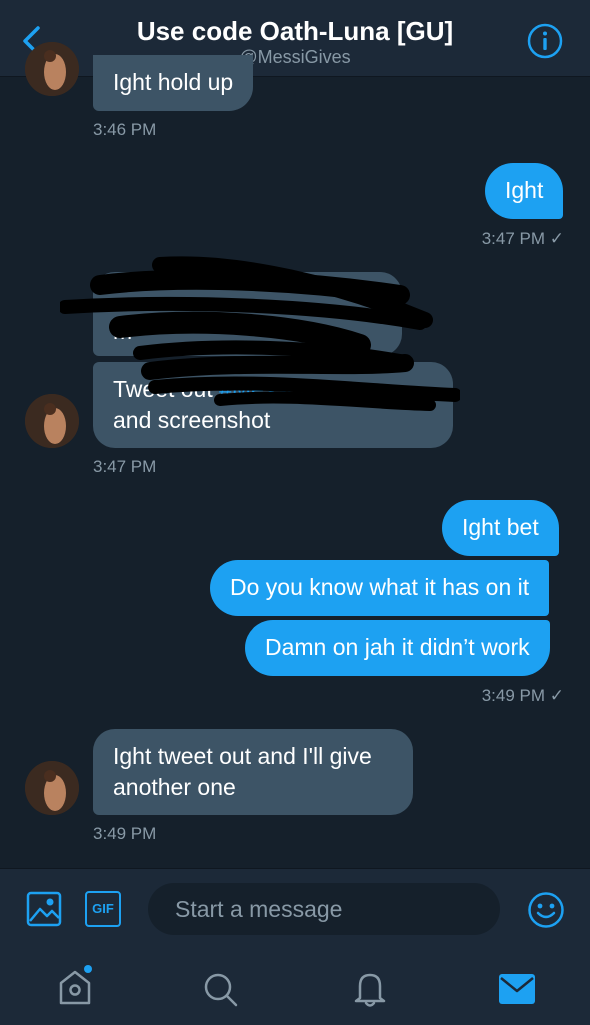 The height and width of the screenshot is (1025, 590). Describe the element at coordinates (125, 466) in the screenshot. I see `message-timestamp: 3:47 PM` at that location.